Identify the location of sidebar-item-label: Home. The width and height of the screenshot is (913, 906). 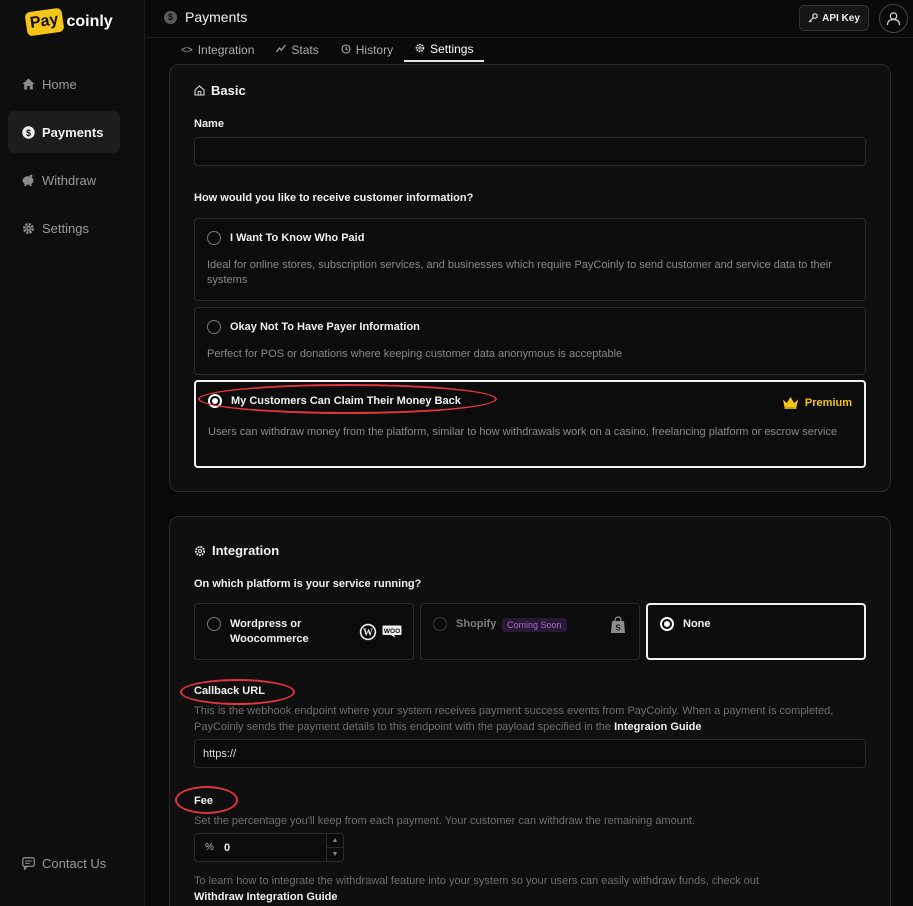
(59, 84).